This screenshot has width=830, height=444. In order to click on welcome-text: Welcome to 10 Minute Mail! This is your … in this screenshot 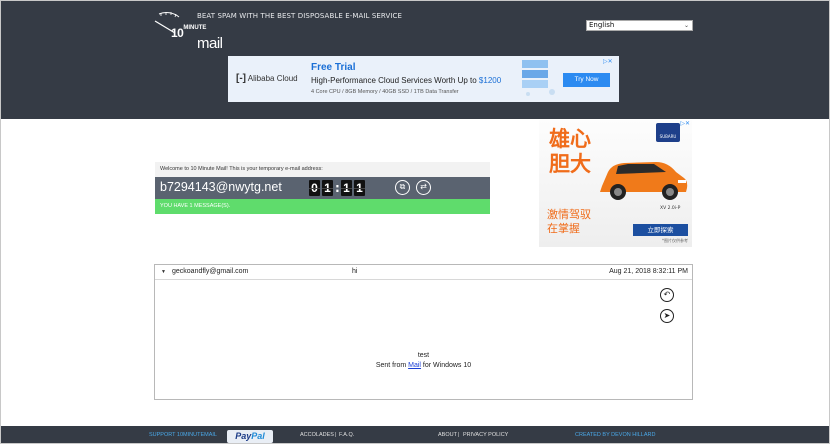, I will do `click(322, 169)`.